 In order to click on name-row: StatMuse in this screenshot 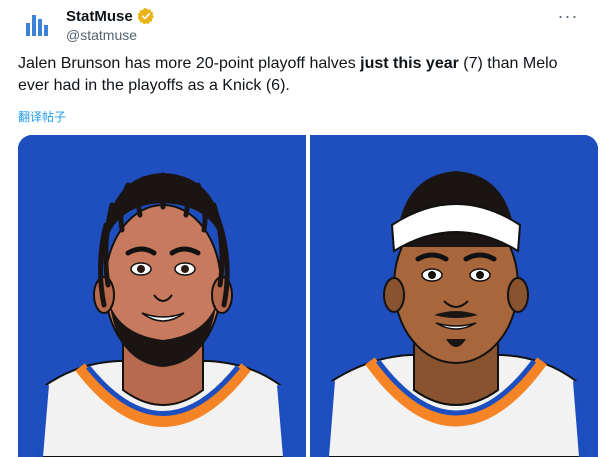, I will do `click(110, 16)`.